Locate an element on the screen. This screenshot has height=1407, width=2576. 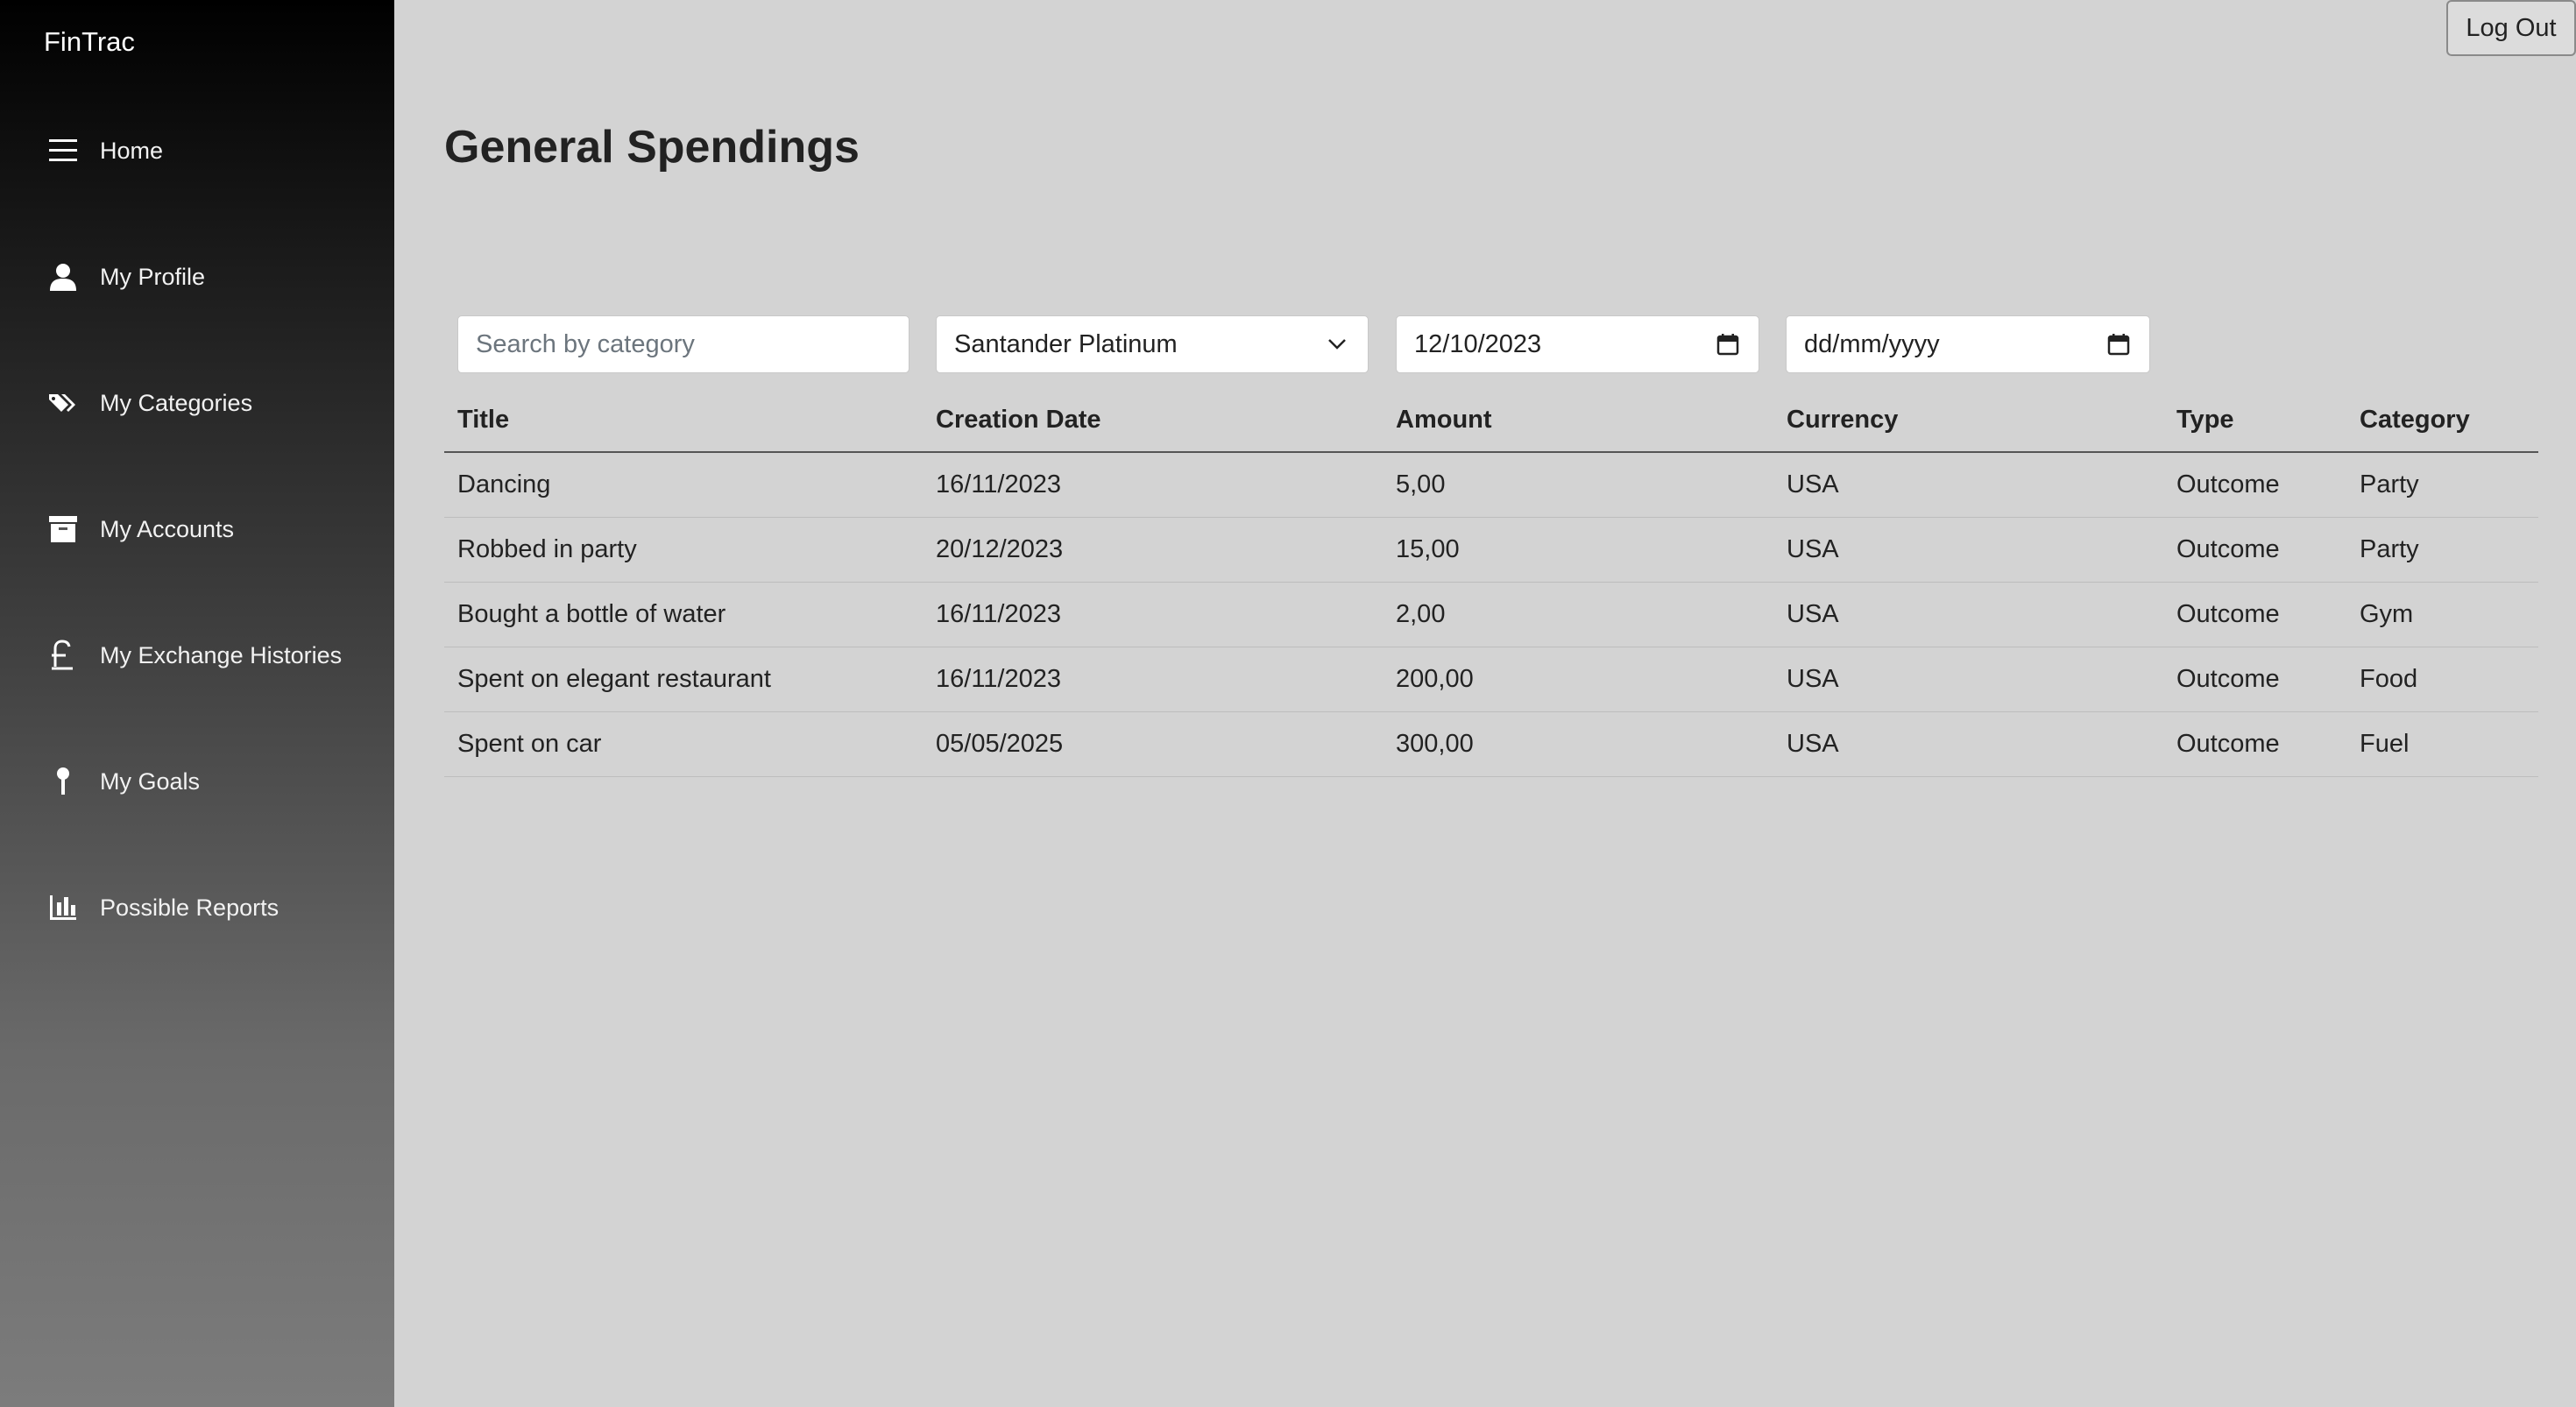
bar-chart-icon is located at coordinates (63, 907).